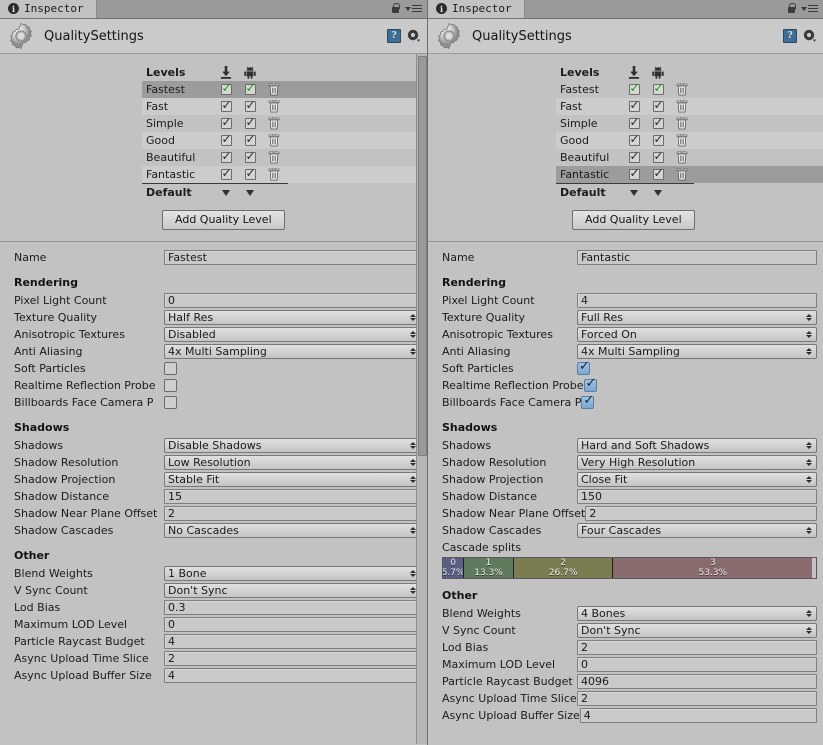  I want to click on tab-inspector: i Inspector, so click(48, 9).